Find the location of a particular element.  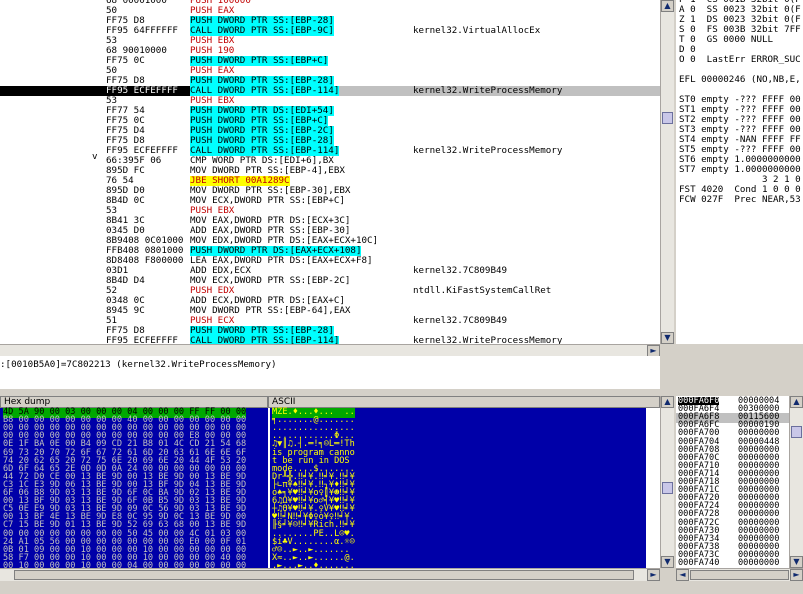

disasm-row: 53 PUSH EBX is located at coordinates (330, 41).